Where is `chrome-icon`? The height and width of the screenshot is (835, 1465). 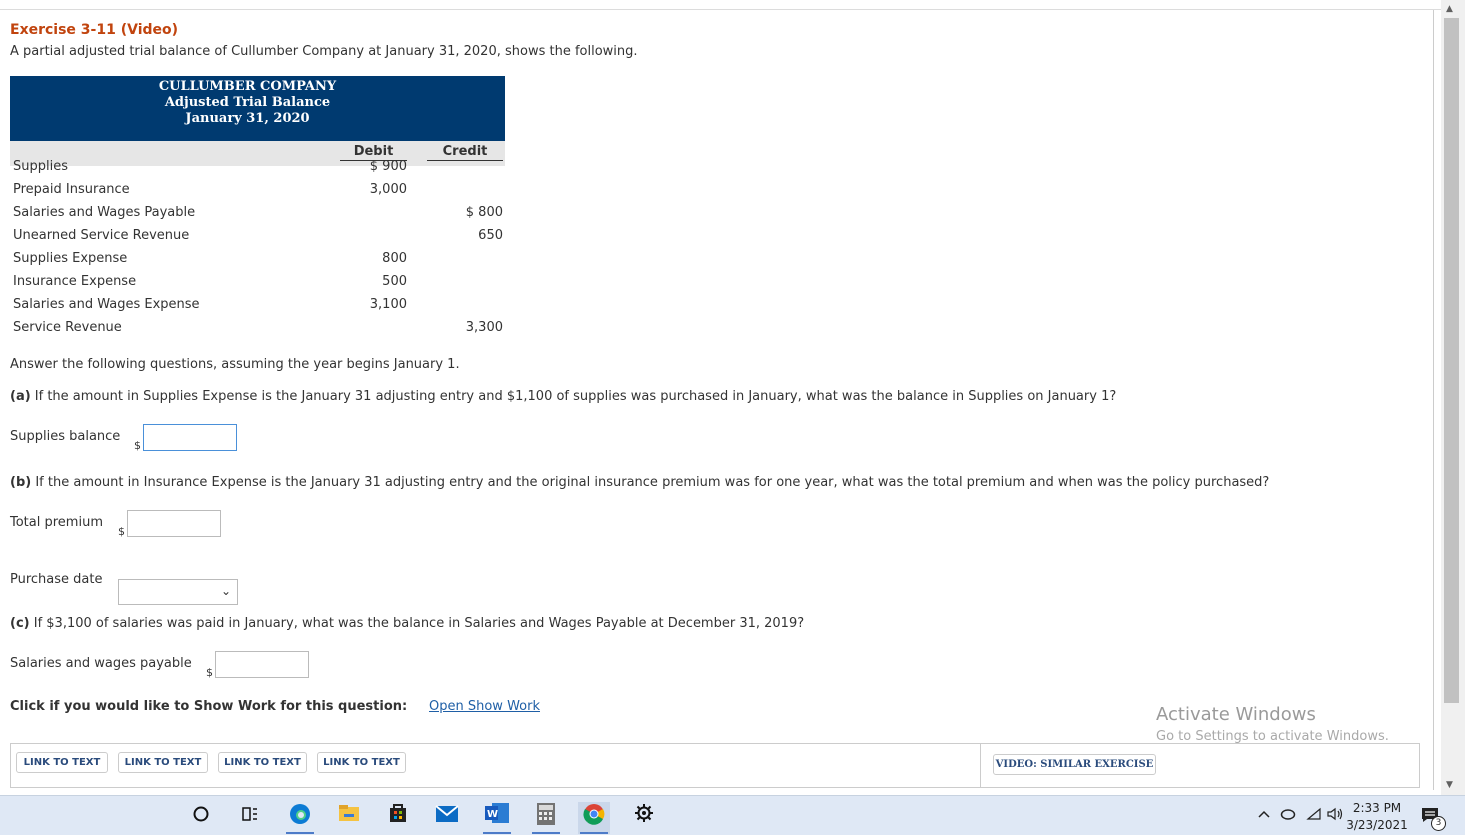 chrome-icon is located at coordinates (594, 818).